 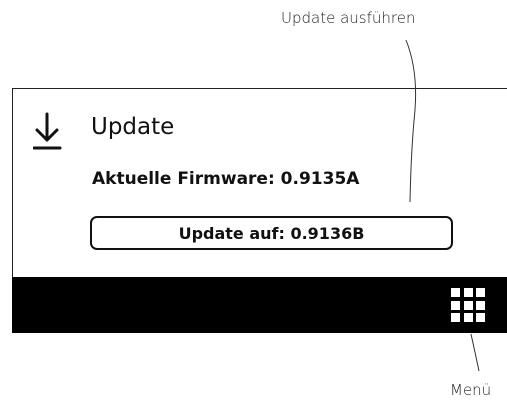 What do you see at coordinates (47, 131) in the screenshot?
I see `download-arrow-icon` at bounding box center [47, 131].